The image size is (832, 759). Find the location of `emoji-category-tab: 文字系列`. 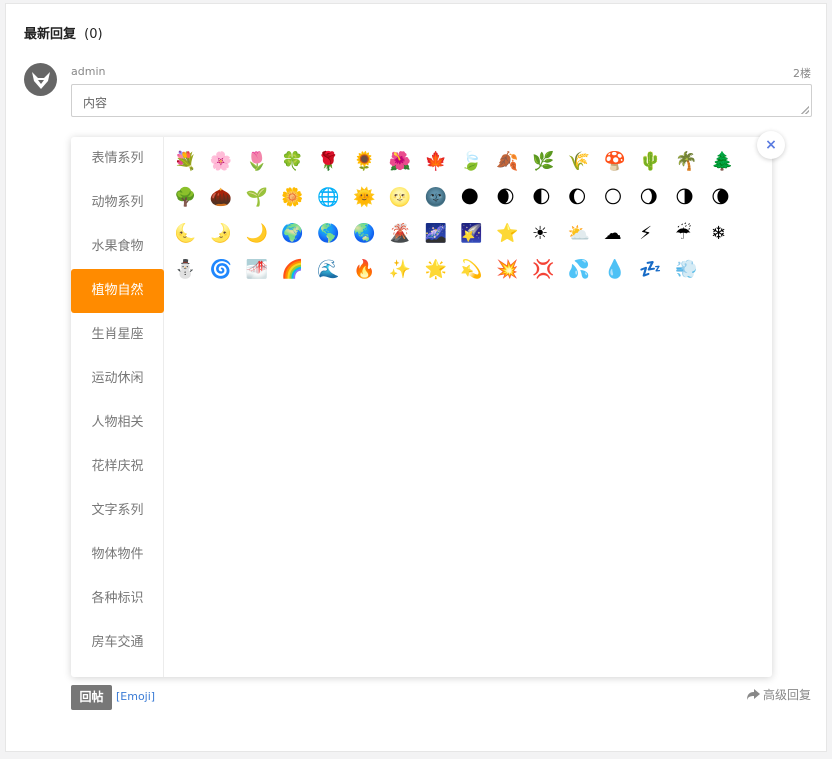

emoji-category-tab: 文字系列 is located at coordinates (117, 511).